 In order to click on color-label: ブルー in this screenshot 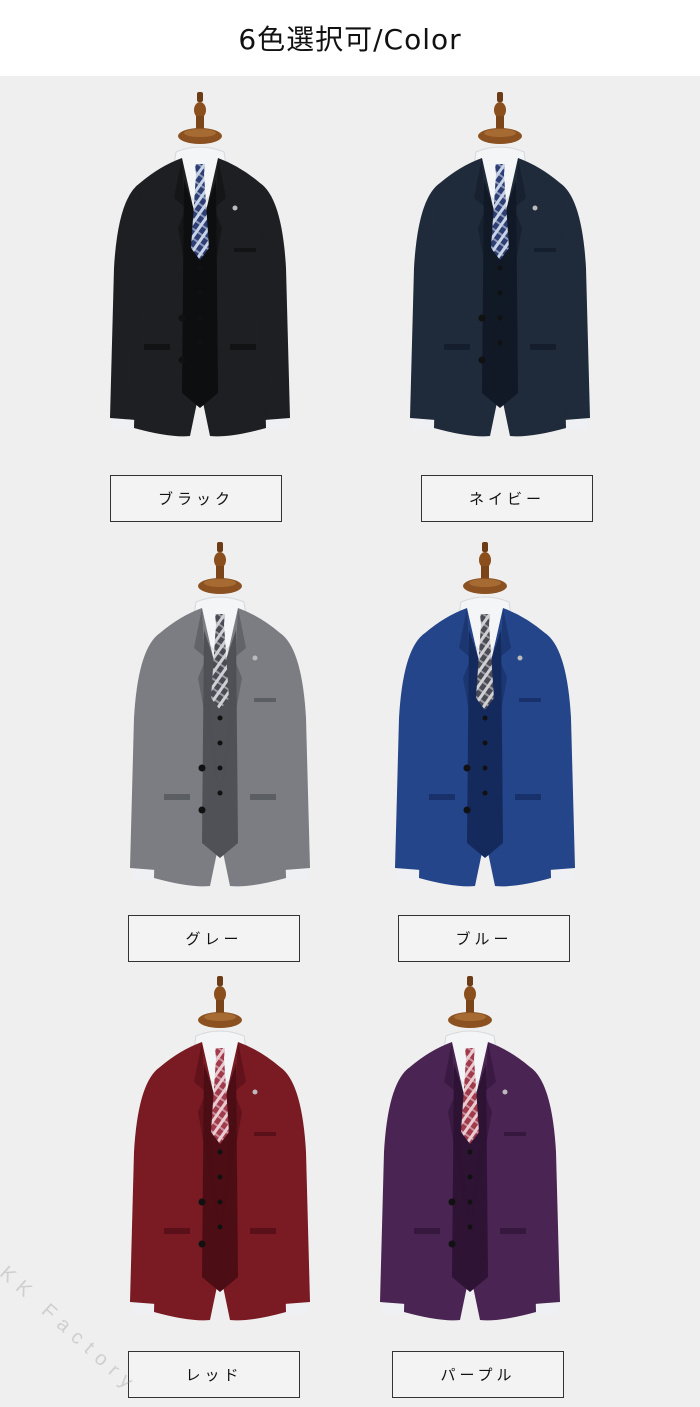, I will do `click(484, 938)`.